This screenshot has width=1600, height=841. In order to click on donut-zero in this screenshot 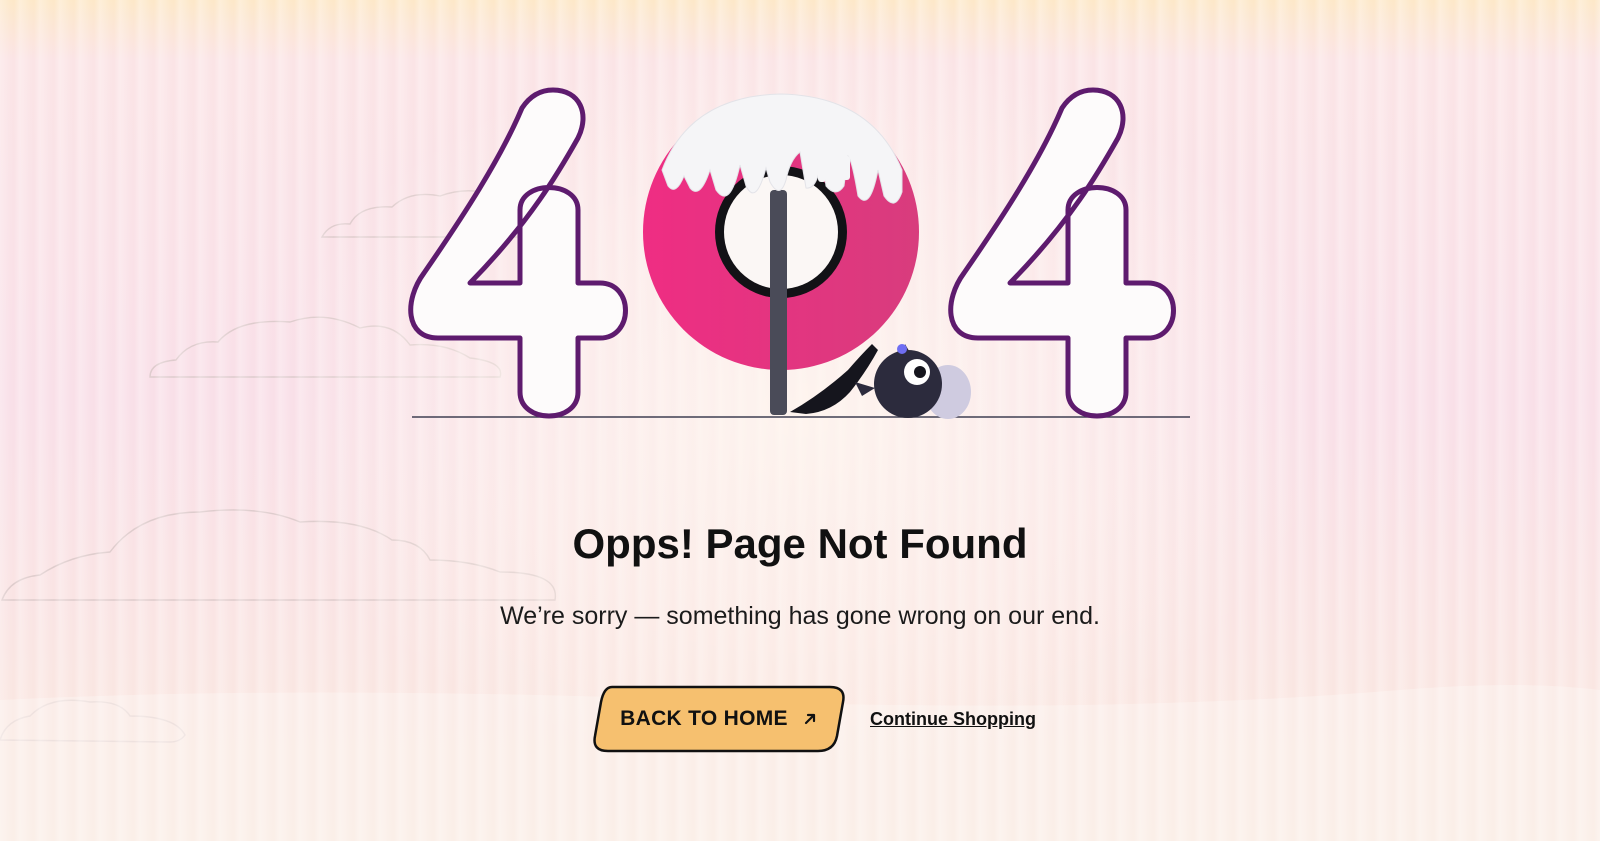, I will do `click(781, 254)`.